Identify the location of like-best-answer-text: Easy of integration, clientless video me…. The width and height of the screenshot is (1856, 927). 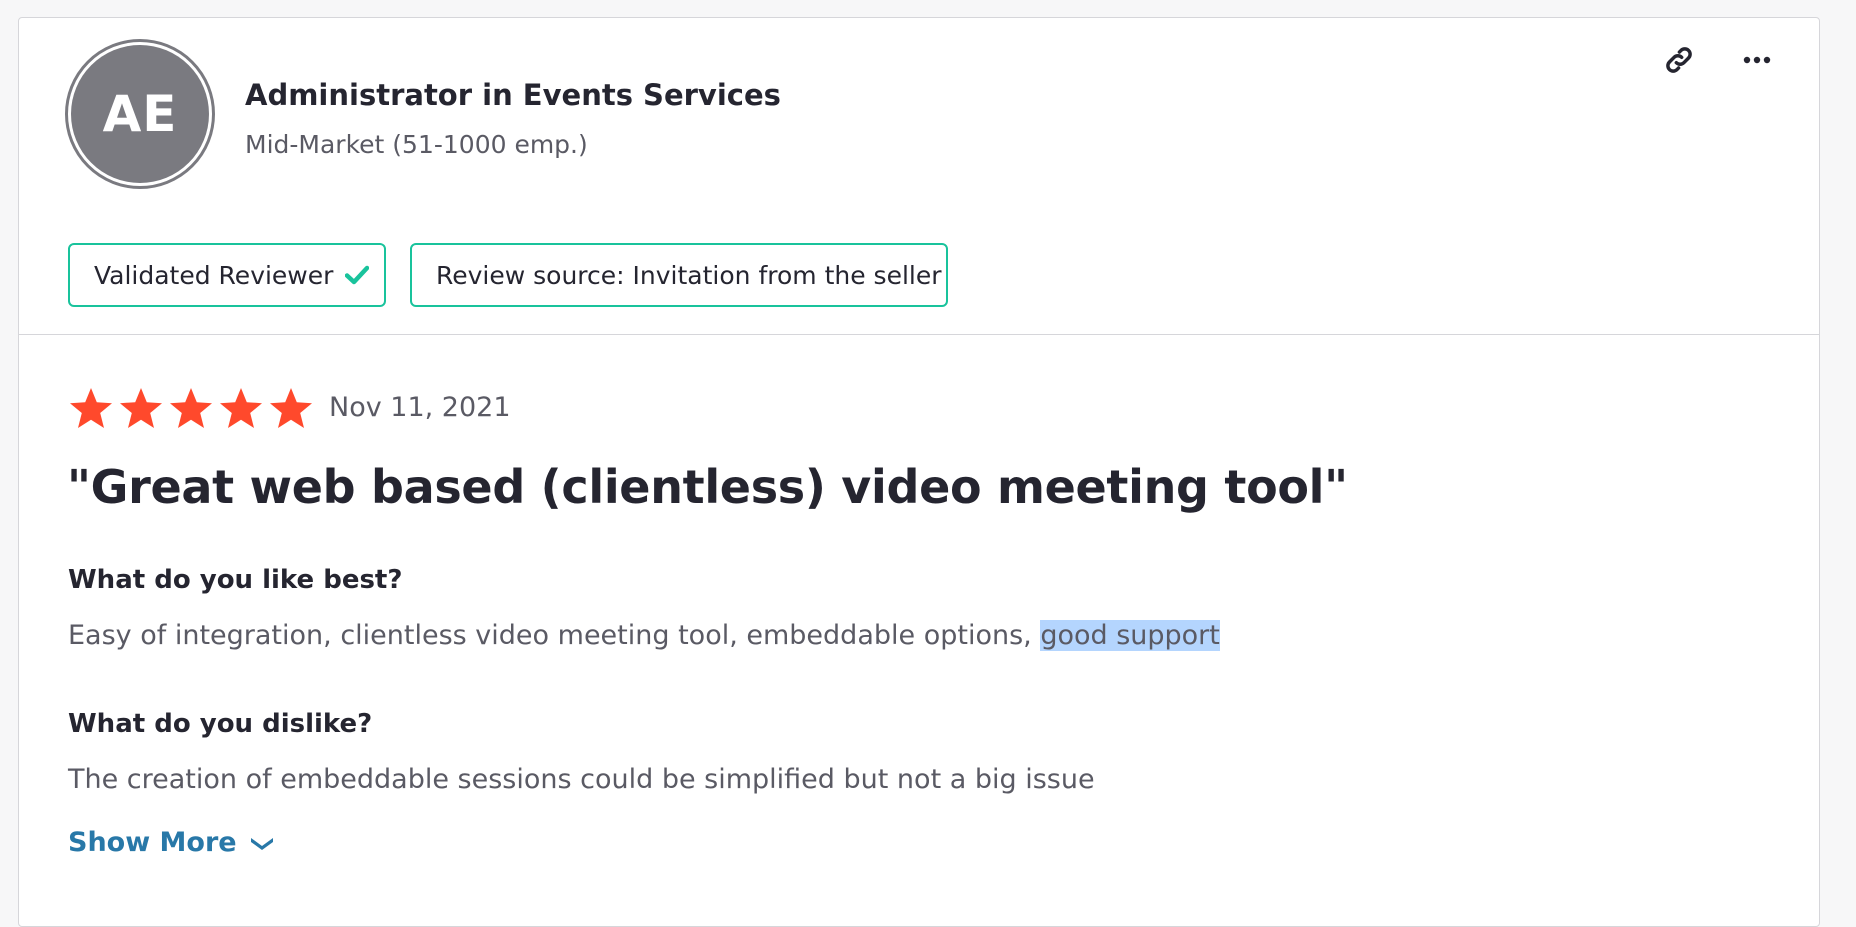
(554, 635).